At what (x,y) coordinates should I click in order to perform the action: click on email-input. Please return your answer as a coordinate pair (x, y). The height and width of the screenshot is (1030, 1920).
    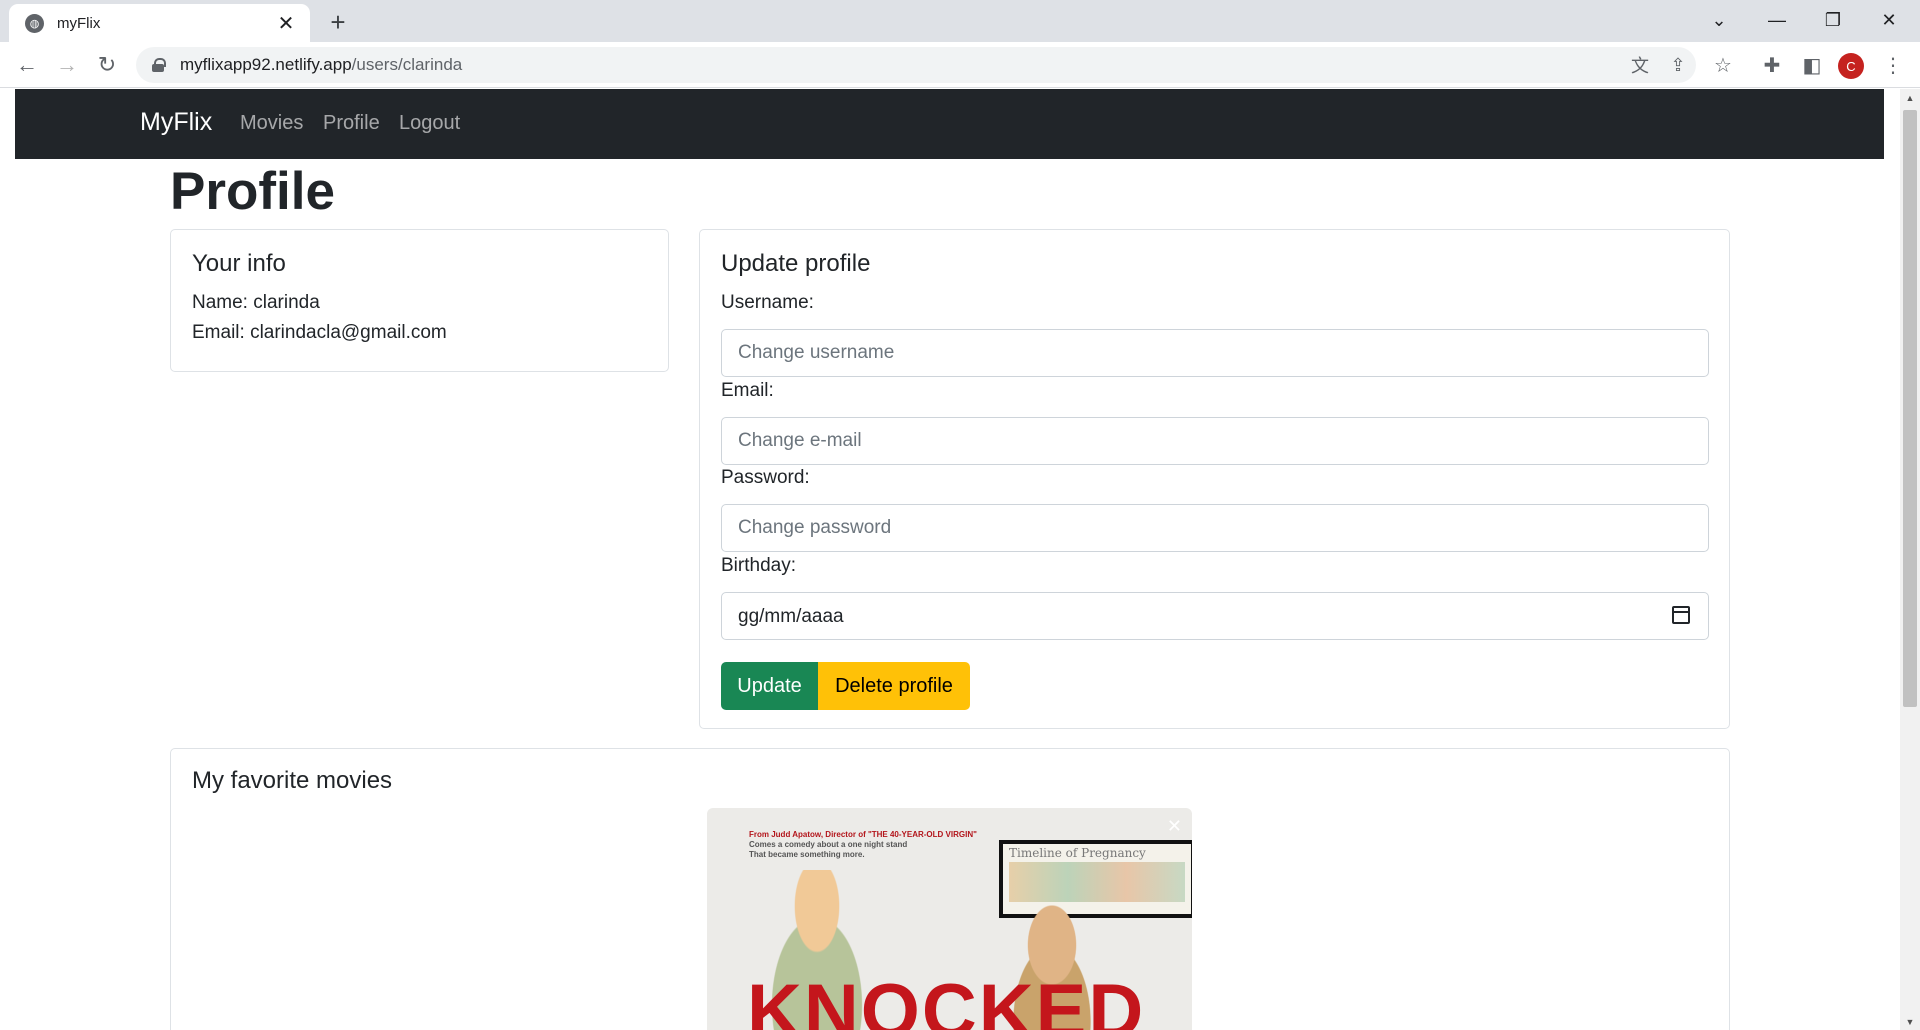
    Looking at the image, I should click on (1215, 441).